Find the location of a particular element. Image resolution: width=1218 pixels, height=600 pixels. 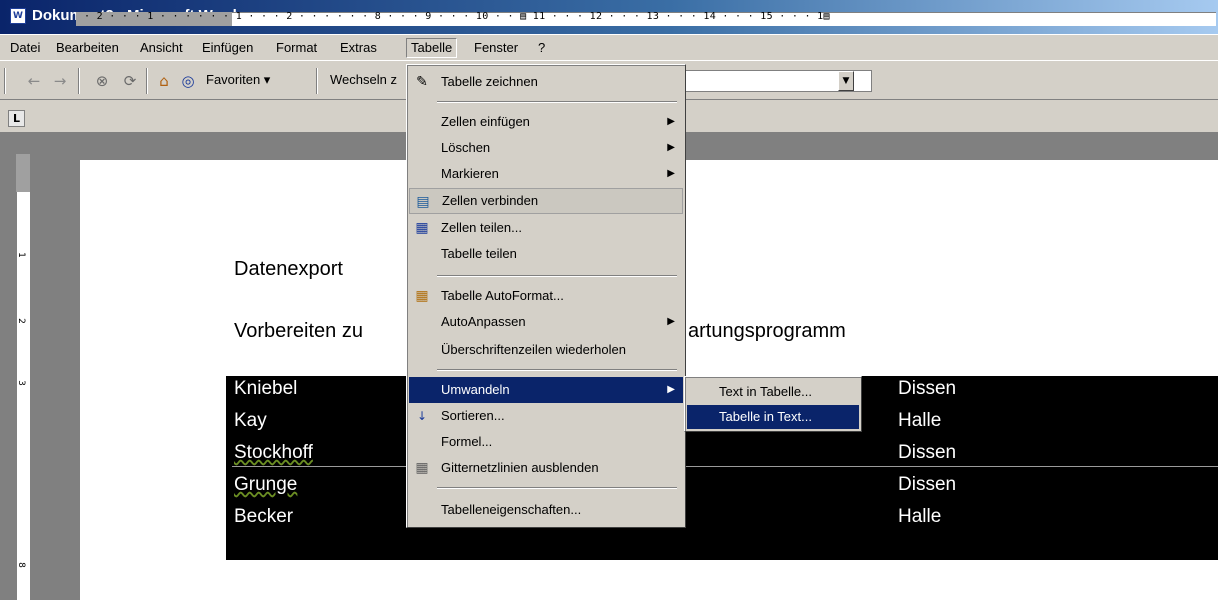

menu-item-loeschen: Löschen ▶ is located at coordinates (546, 148).